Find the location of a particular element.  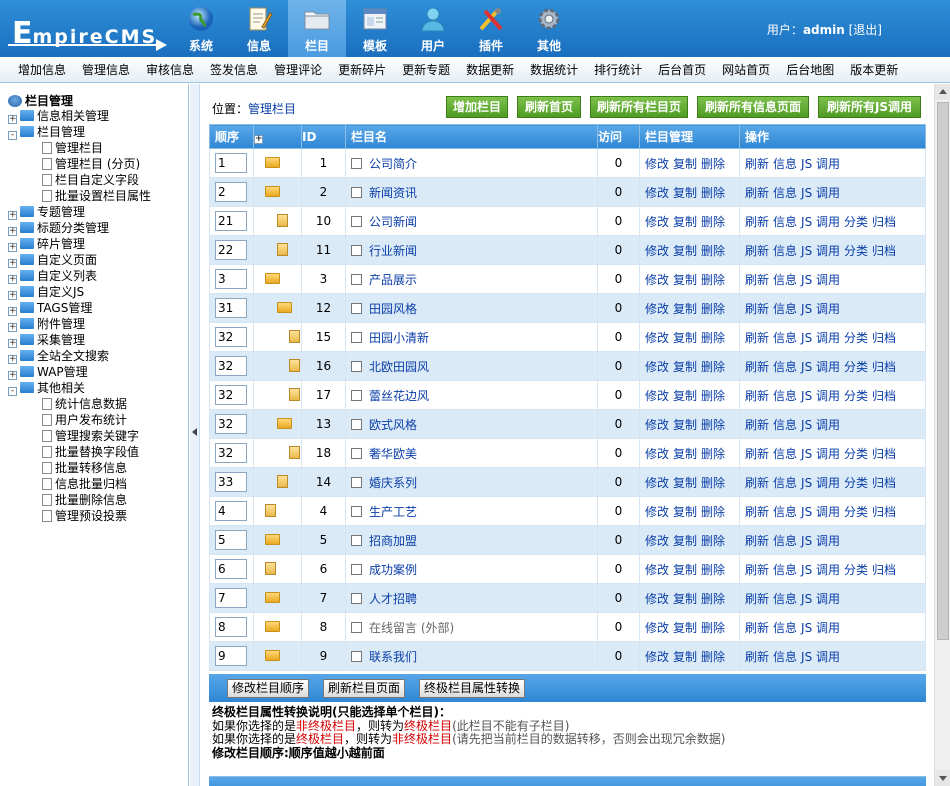

refresh-column-pages-button: 刷新栏目页面 is located at coordinates (364, 688).